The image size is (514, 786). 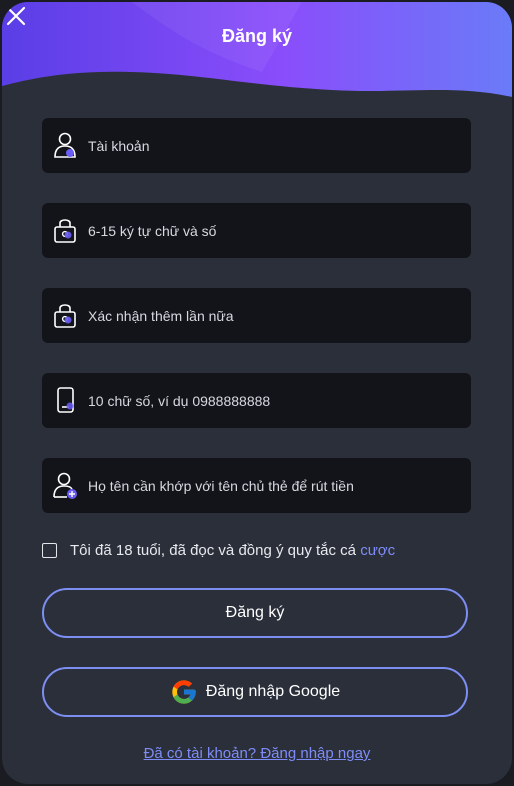 I want to click on user-icon, so click(x=65, y=145).